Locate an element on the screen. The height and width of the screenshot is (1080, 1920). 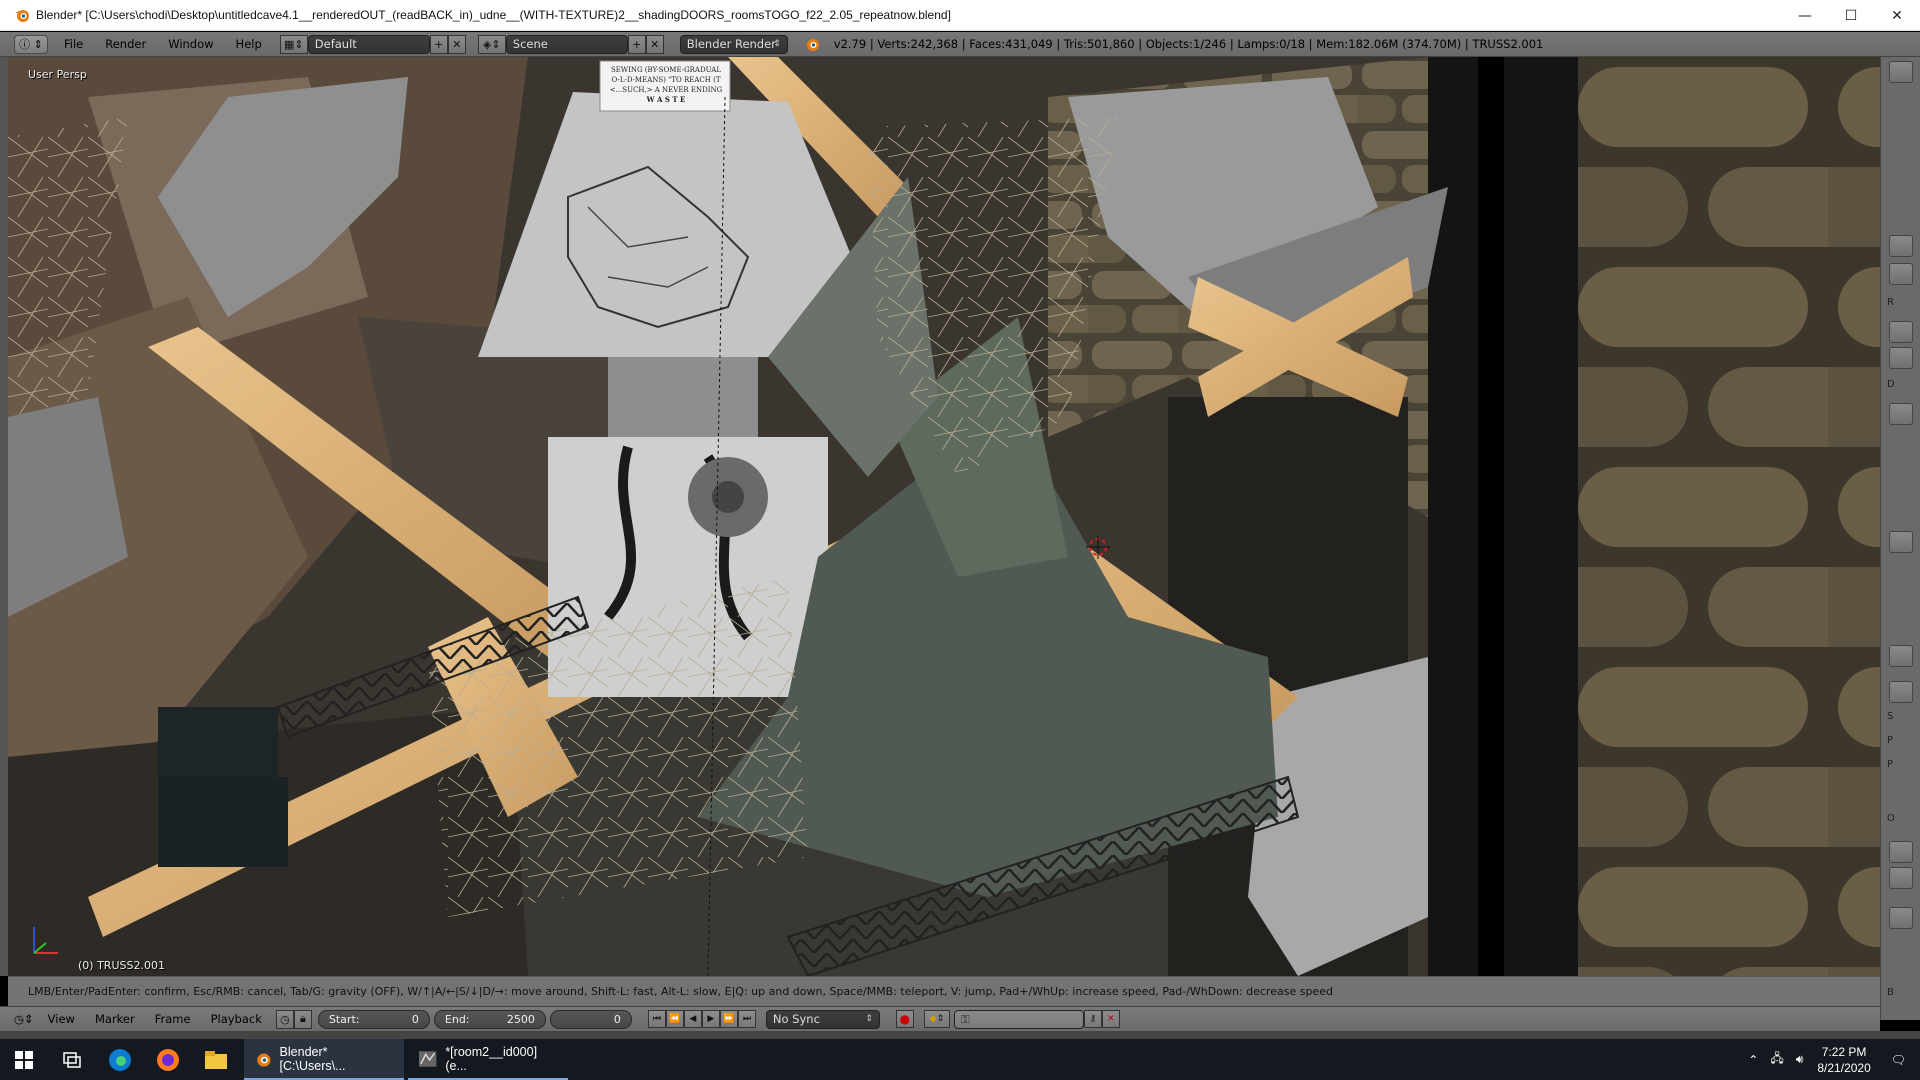
firefox-icon is located at coordinates (168, 1059).